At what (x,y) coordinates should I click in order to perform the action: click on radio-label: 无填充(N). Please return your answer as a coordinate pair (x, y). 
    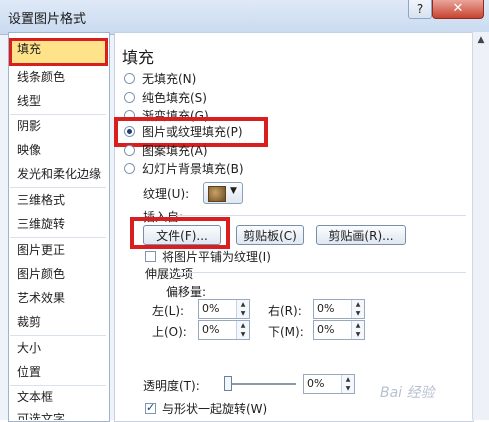
    Looking at the image, I should click on (169, 78).